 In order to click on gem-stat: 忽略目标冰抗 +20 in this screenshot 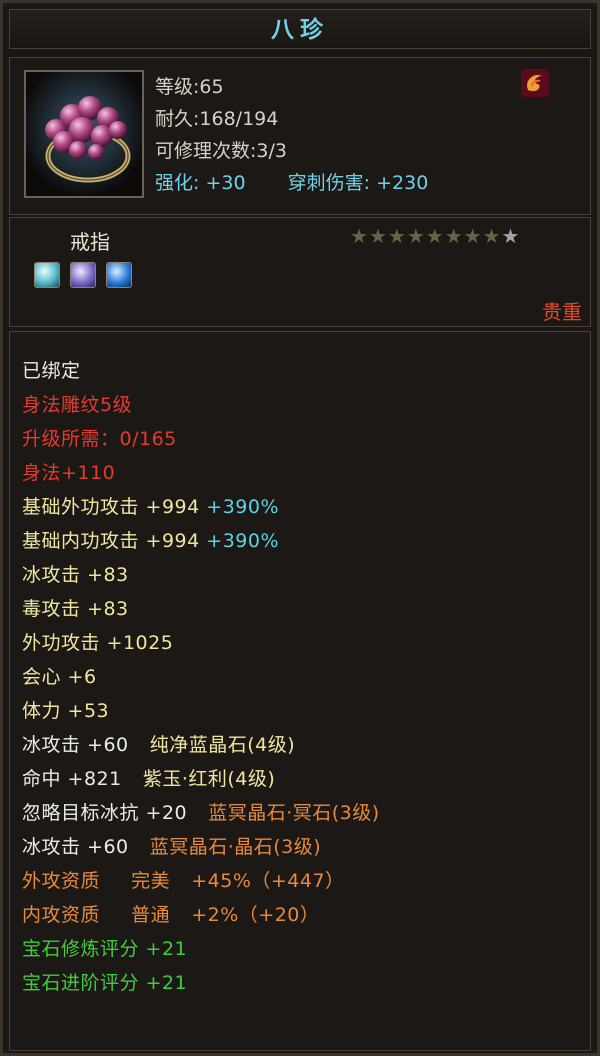, I will do `click(105, 813)`.